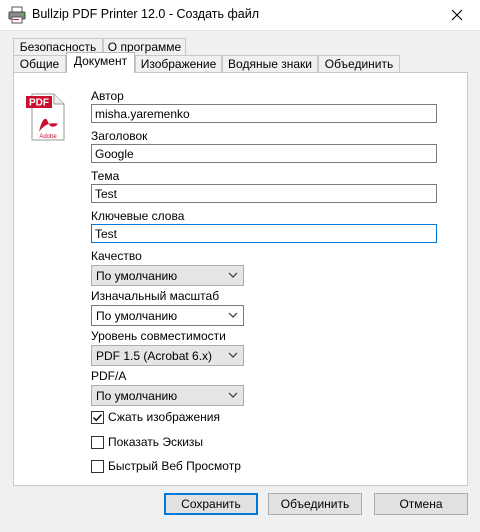  Describe the element at coordinates (211, 504) in the screenshot. I see `save-button: Сохранить` at that location.